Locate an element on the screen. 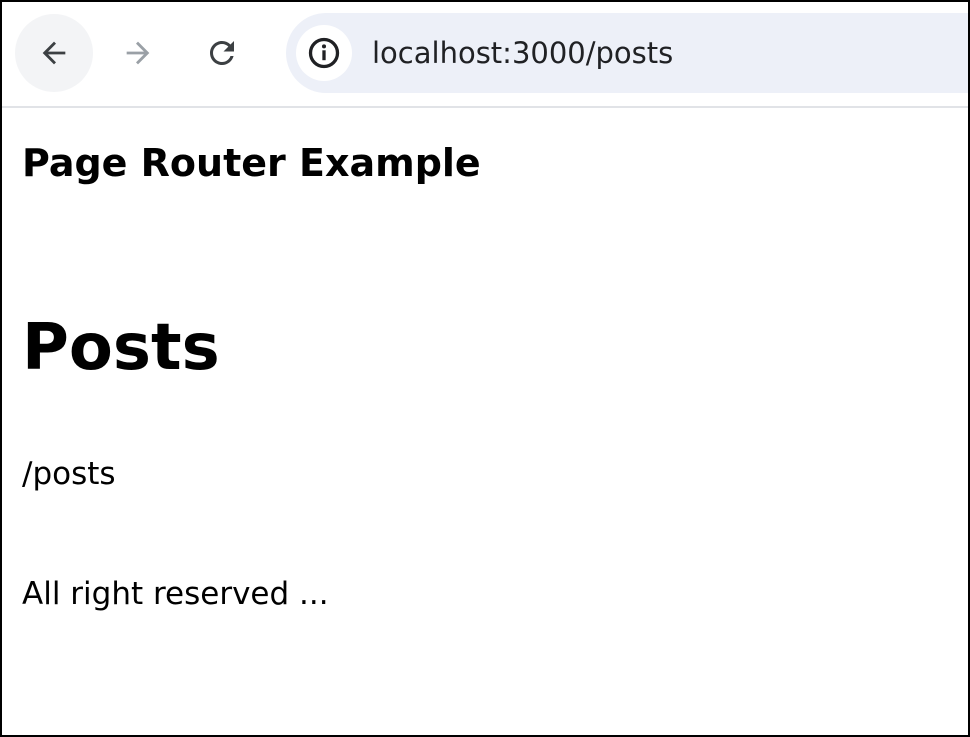 The image size is (970, 737). address-bar: localhost:3000/posts is located at coordinates (627, 53).